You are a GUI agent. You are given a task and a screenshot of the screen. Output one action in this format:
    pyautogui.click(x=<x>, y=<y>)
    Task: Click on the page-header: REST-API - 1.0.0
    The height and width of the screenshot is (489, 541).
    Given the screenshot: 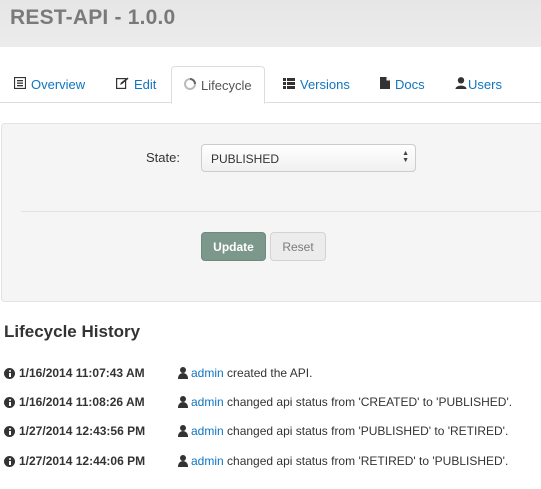 What is the action you would take?
    pyautogui.click(x=270, y=23)
    